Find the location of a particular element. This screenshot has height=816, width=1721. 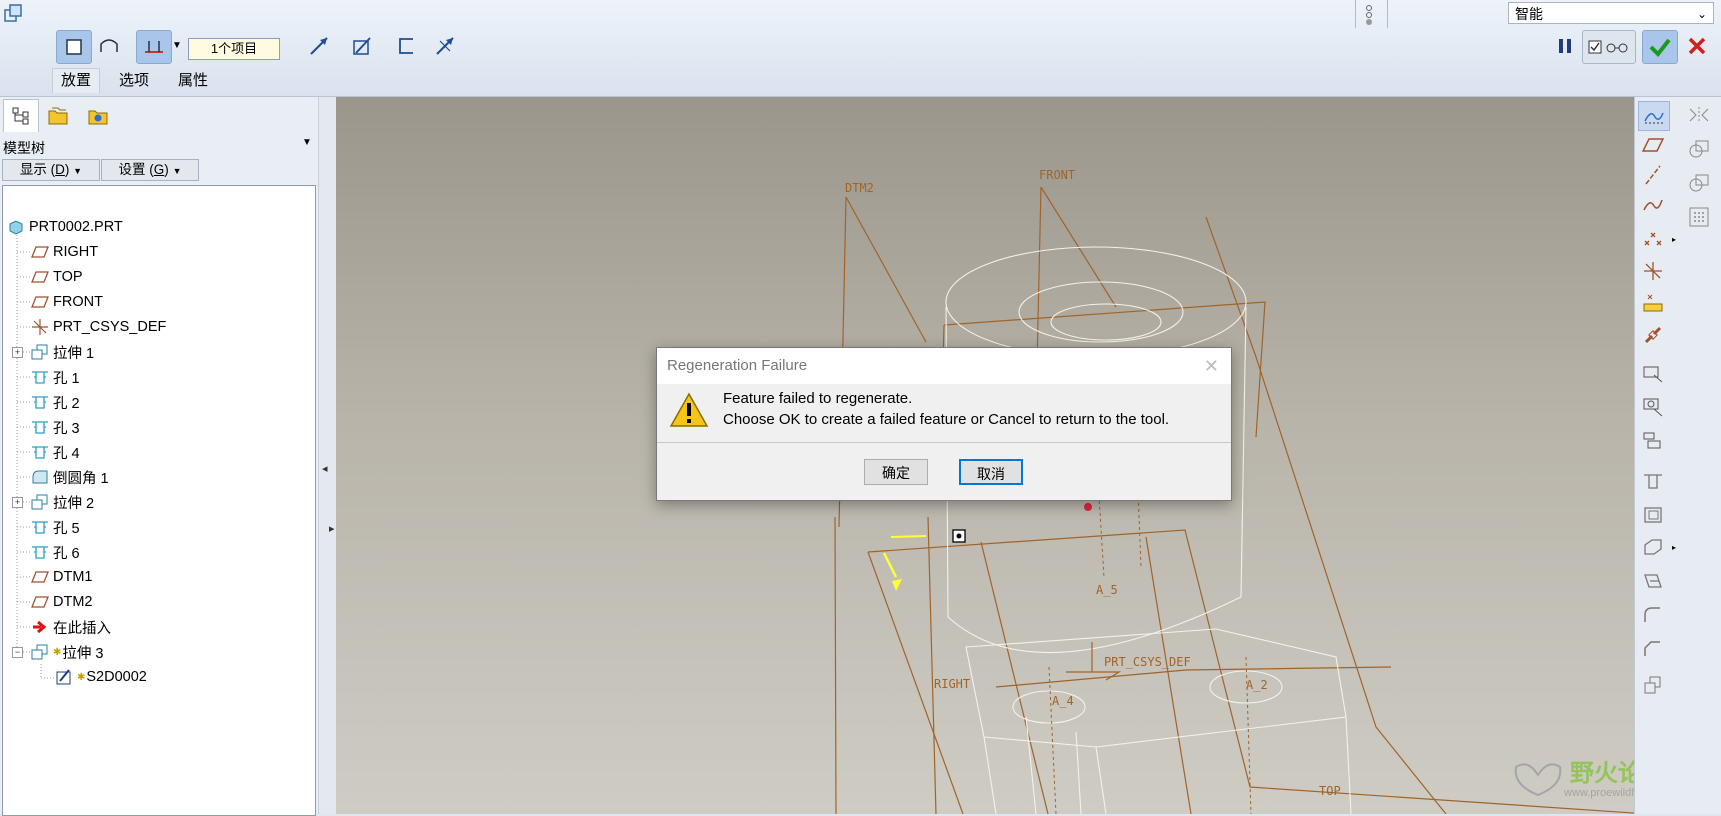

round-icon is located at coordinates (40, 477).